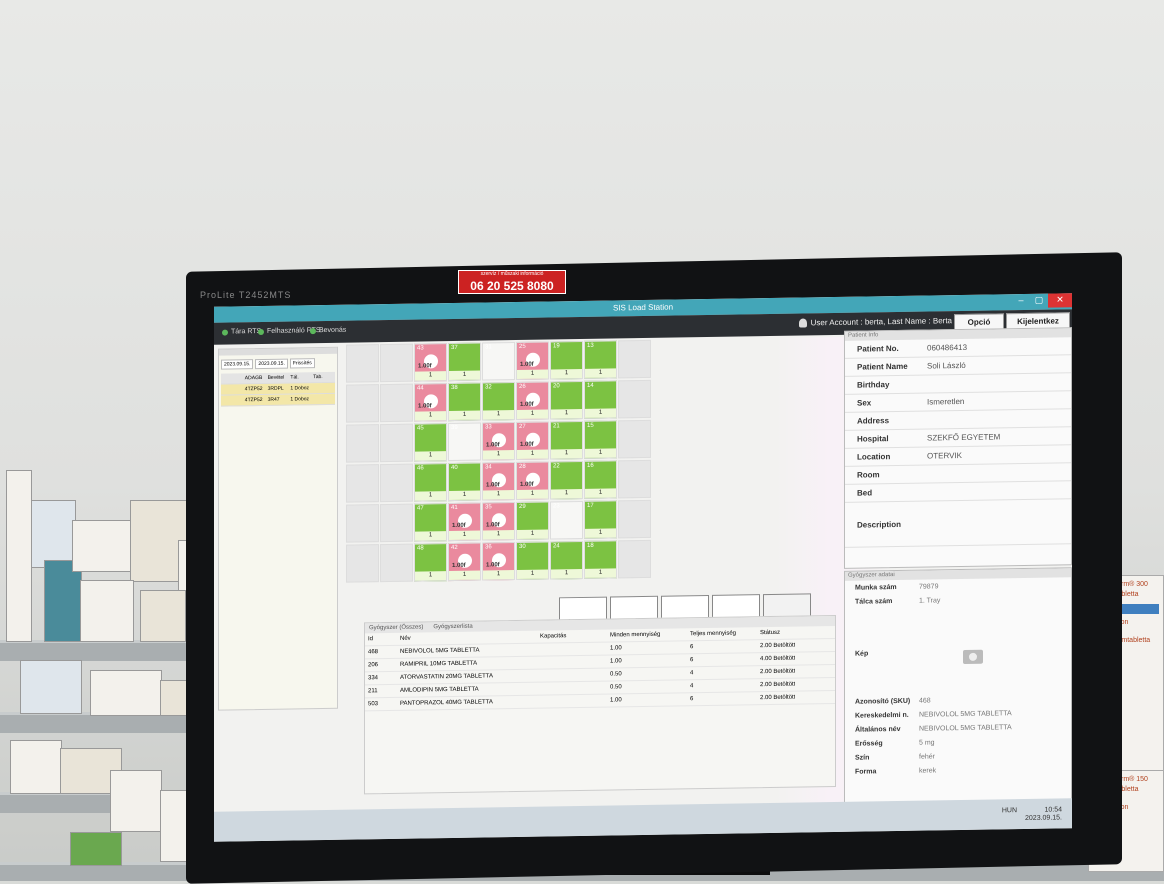  Describe the element at coordinates (692, 686) in the screenshot. I see `cell: 4` at that location.